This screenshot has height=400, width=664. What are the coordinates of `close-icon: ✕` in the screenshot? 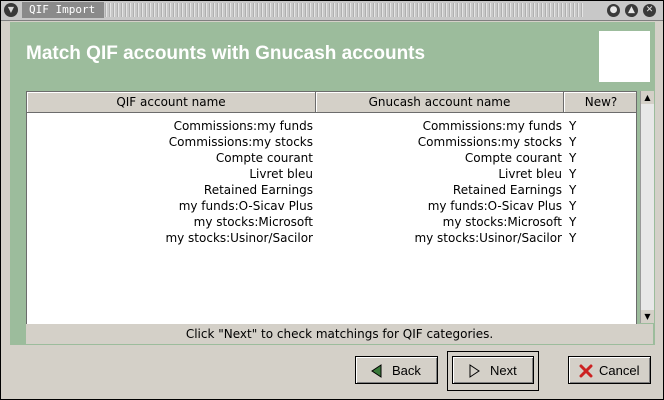 It's located at (649, 10).